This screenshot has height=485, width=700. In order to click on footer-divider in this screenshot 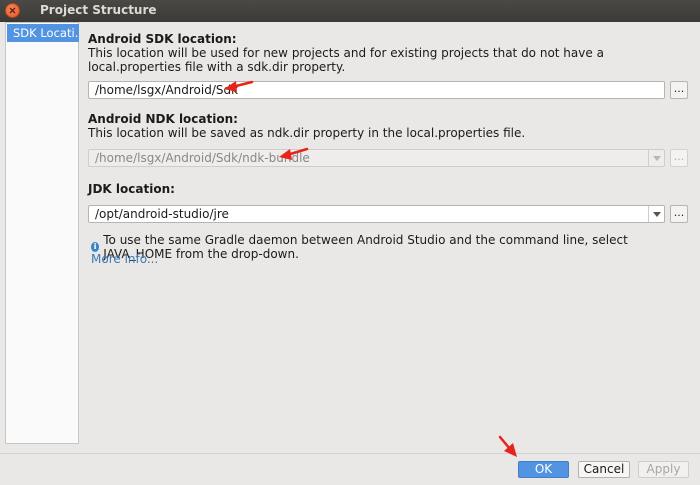, I will do `click(350, 453)`.